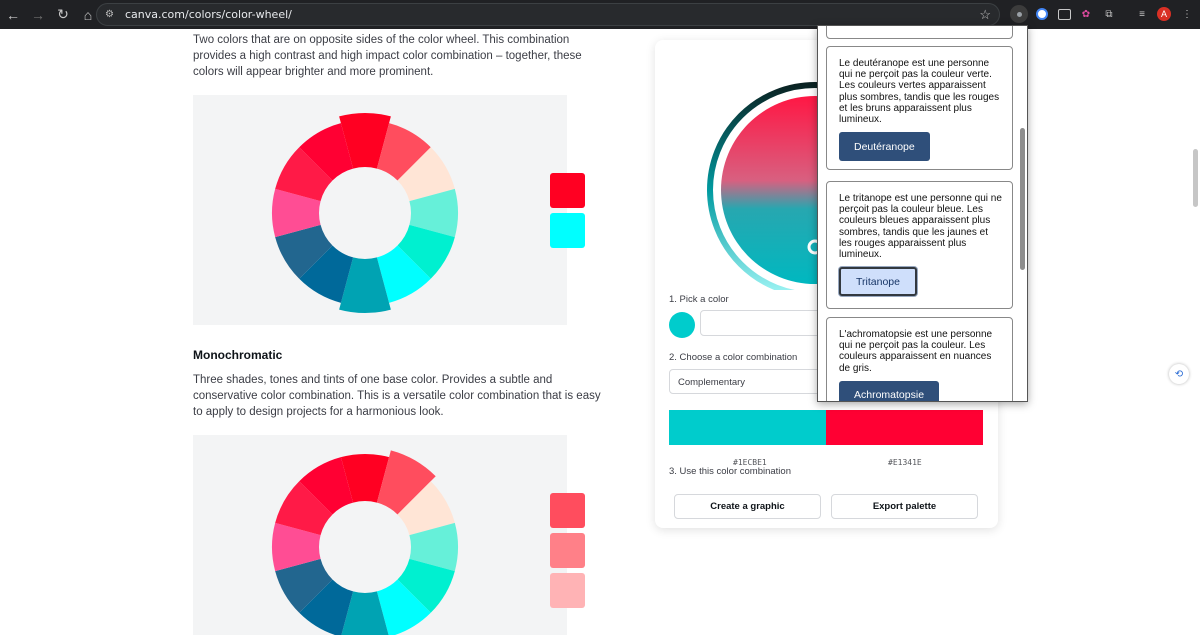 The height and width of the screenshot is (640, 1200). Describe the element at coordinates (682, 325) in the screenshot. I see `selected-color-dot` at that location.